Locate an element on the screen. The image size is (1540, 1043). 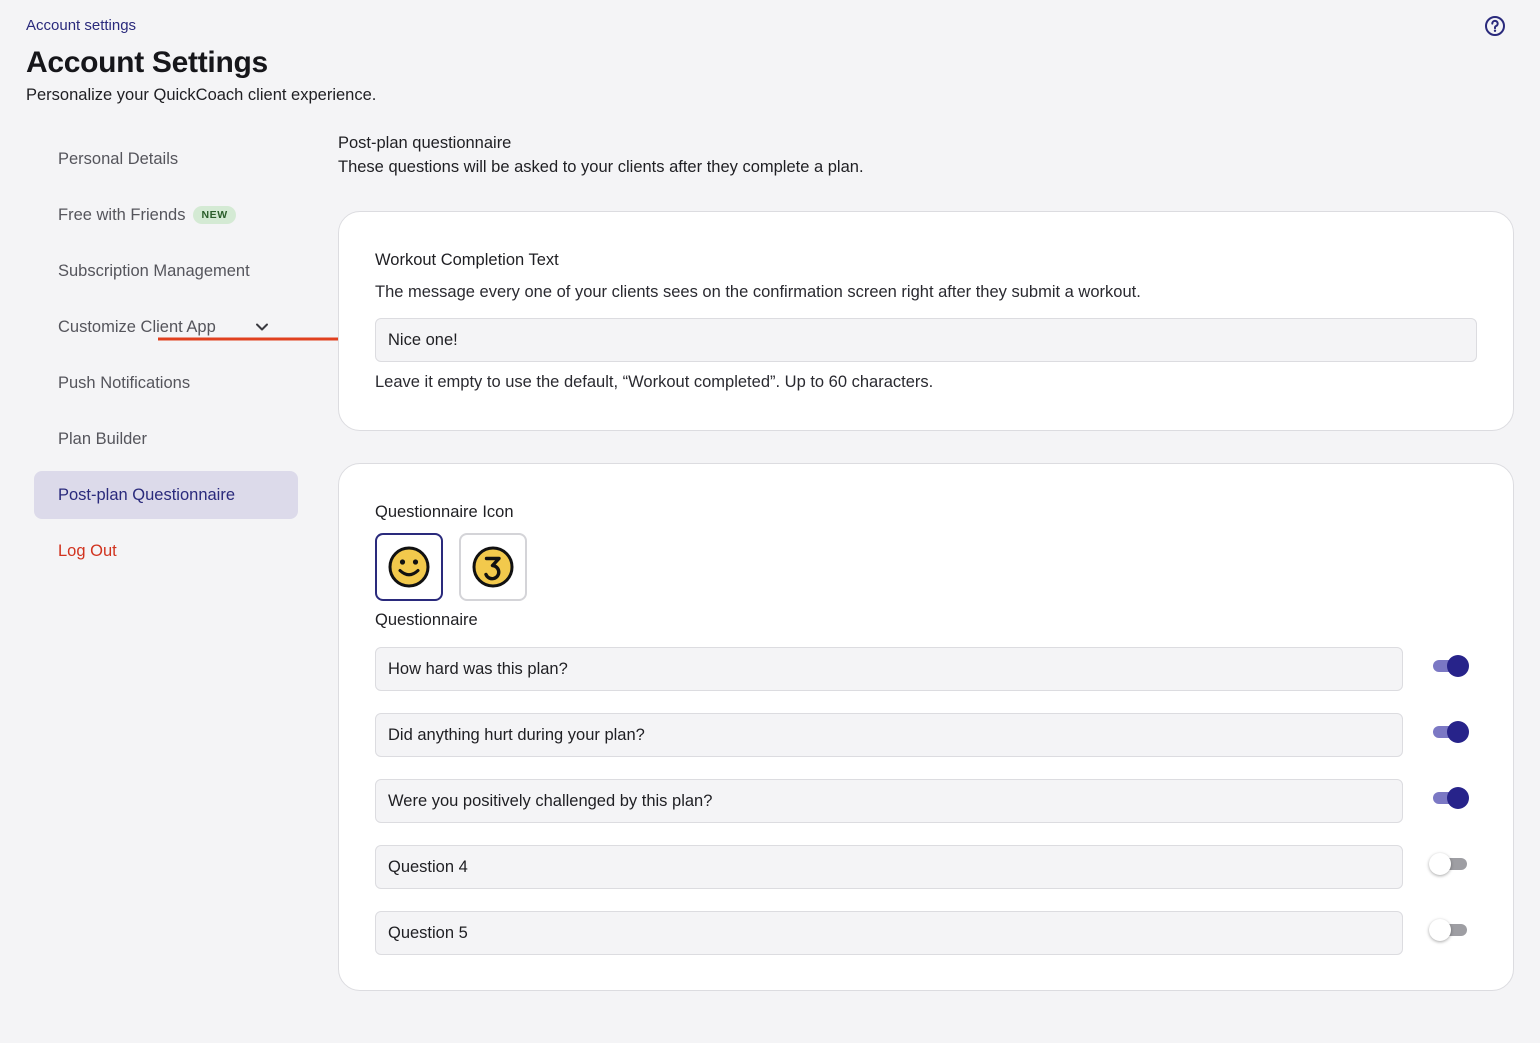
sidebar-item-label: Personal Details is located at coordinates (118, 158).